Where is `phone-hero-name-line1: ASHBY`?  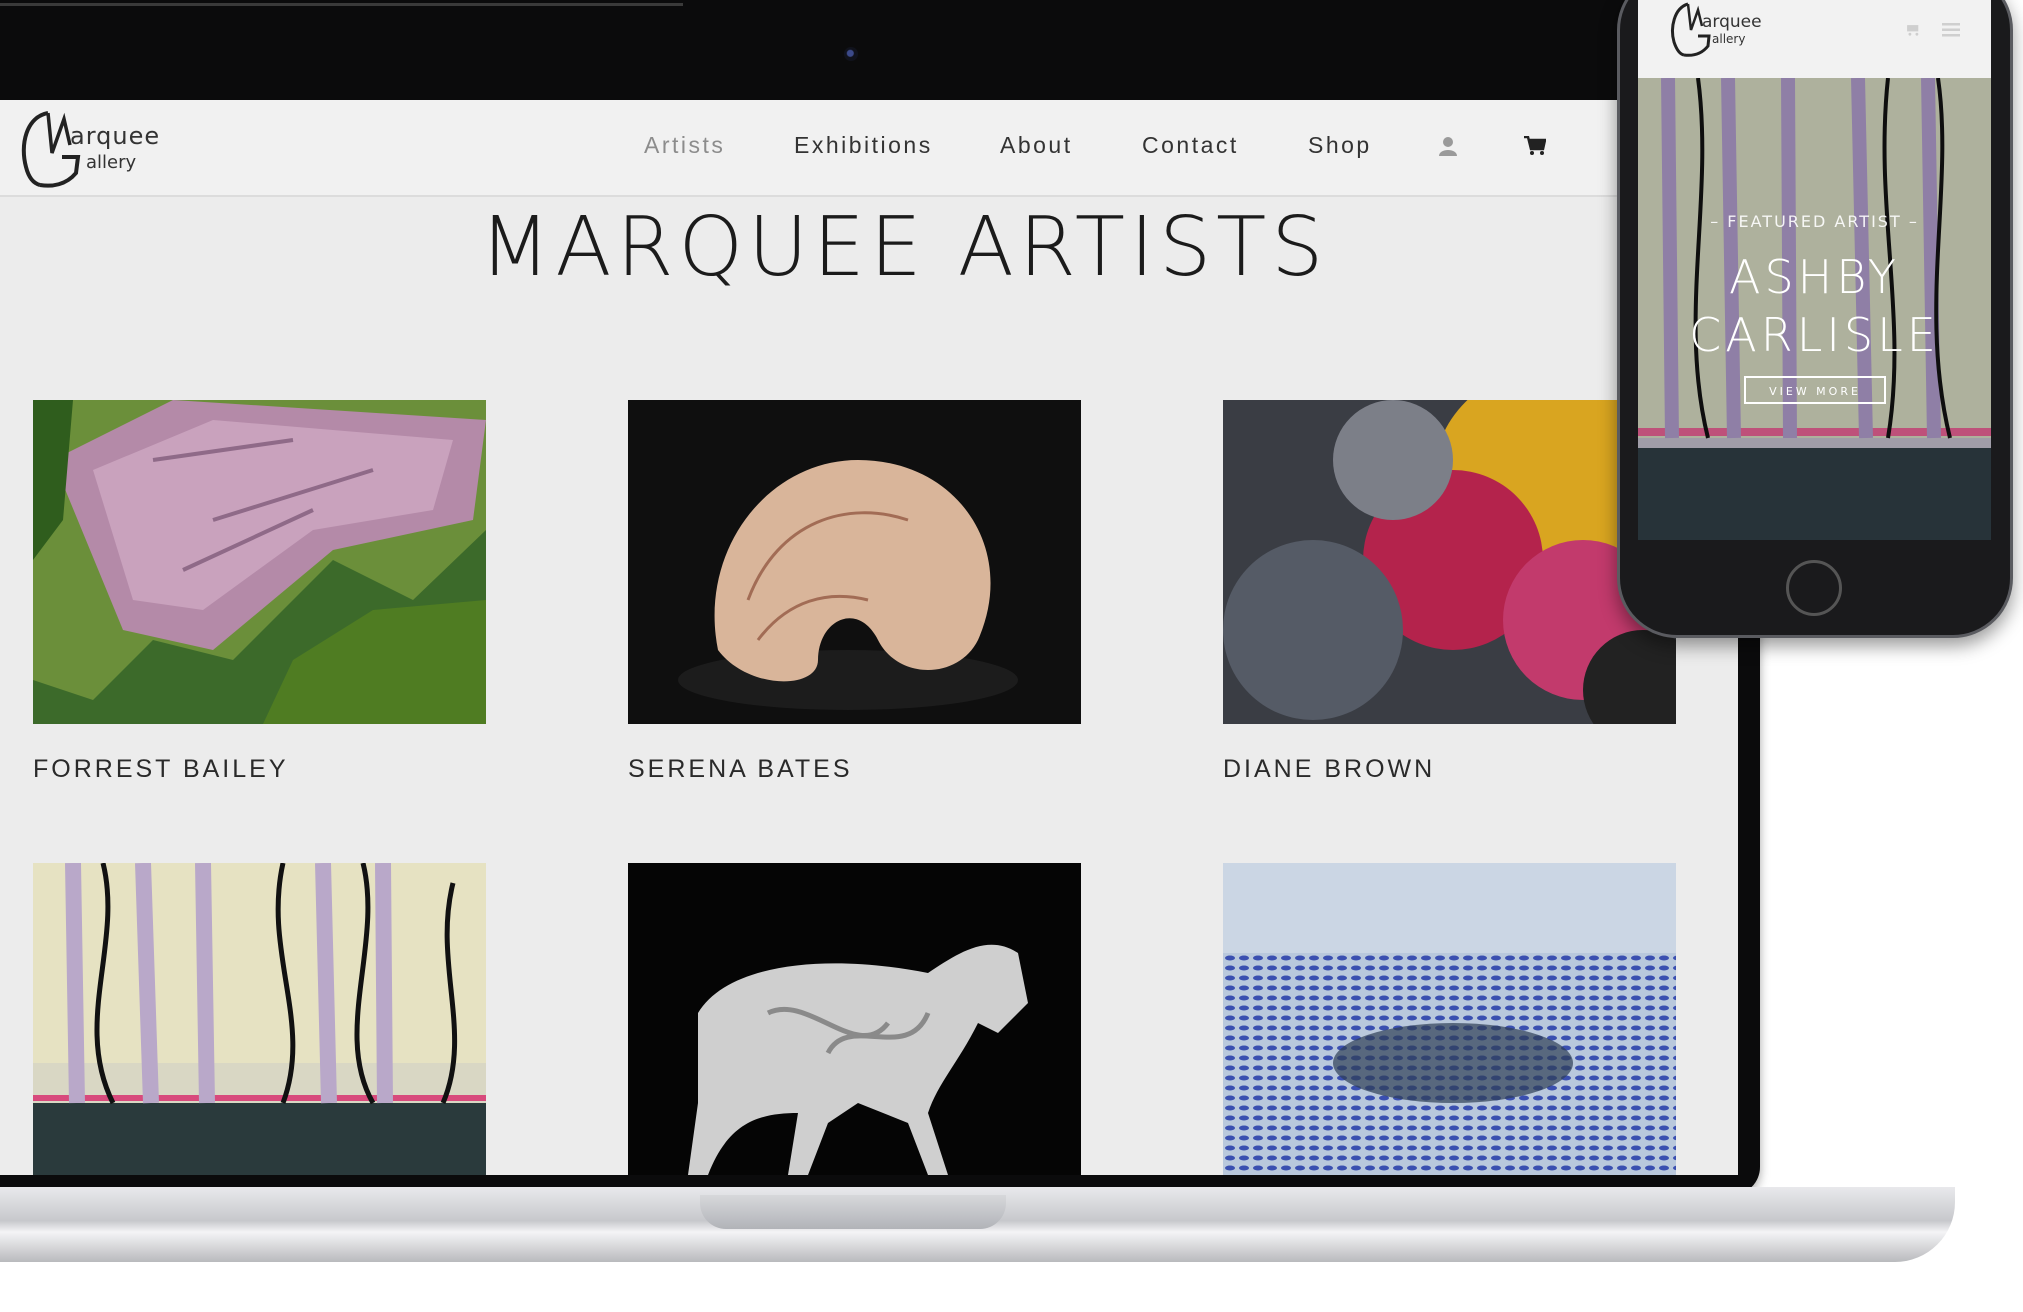 phone-hero-name-line1: ASHBY is located at coordinates (1814, 277).